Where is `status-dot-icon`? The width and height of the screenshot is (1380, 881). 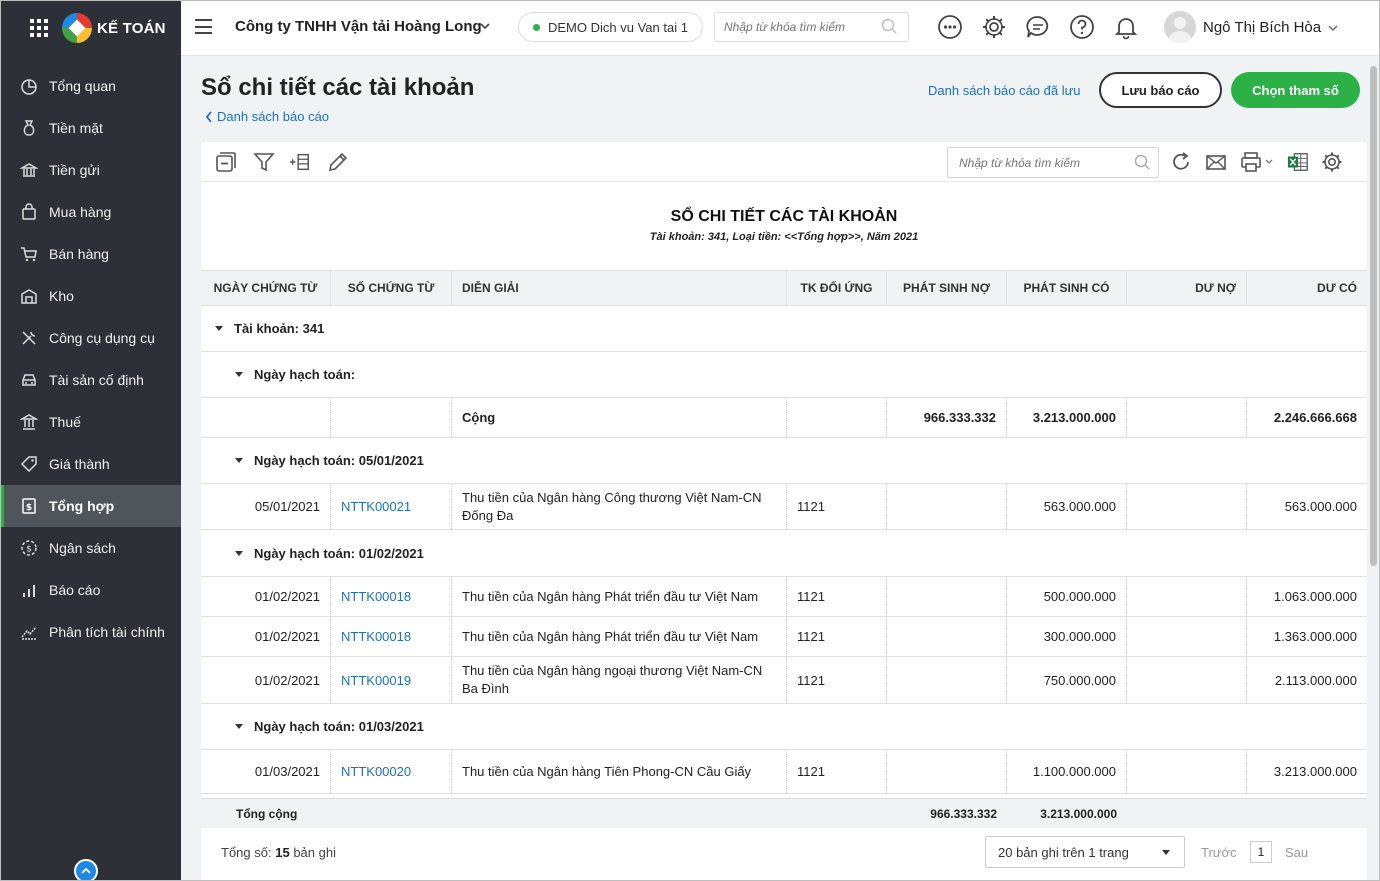 status-dot-icon is located at coordinates (536, 27).